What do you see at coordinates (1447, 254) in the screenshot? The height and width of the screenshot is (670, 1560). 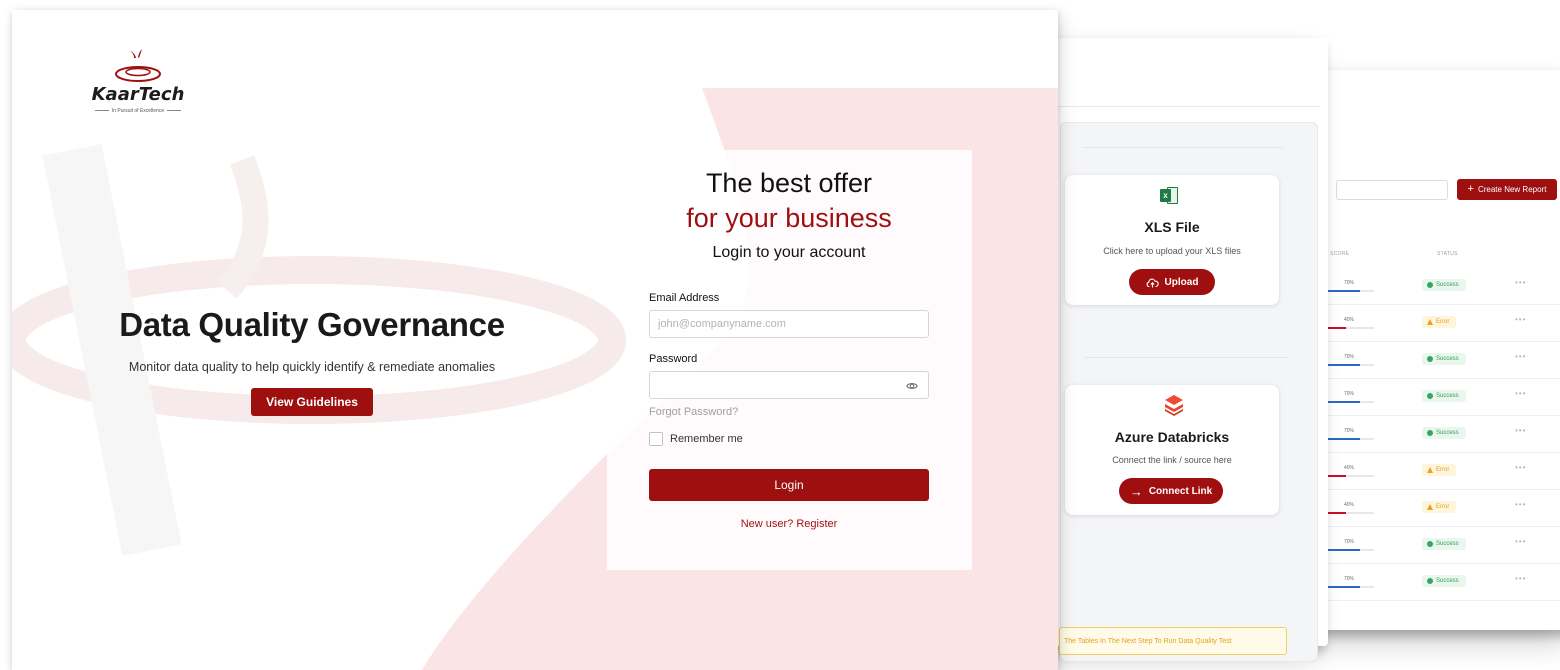 I see `column-header-status: STATUS` at bounding box center [1447, 254].